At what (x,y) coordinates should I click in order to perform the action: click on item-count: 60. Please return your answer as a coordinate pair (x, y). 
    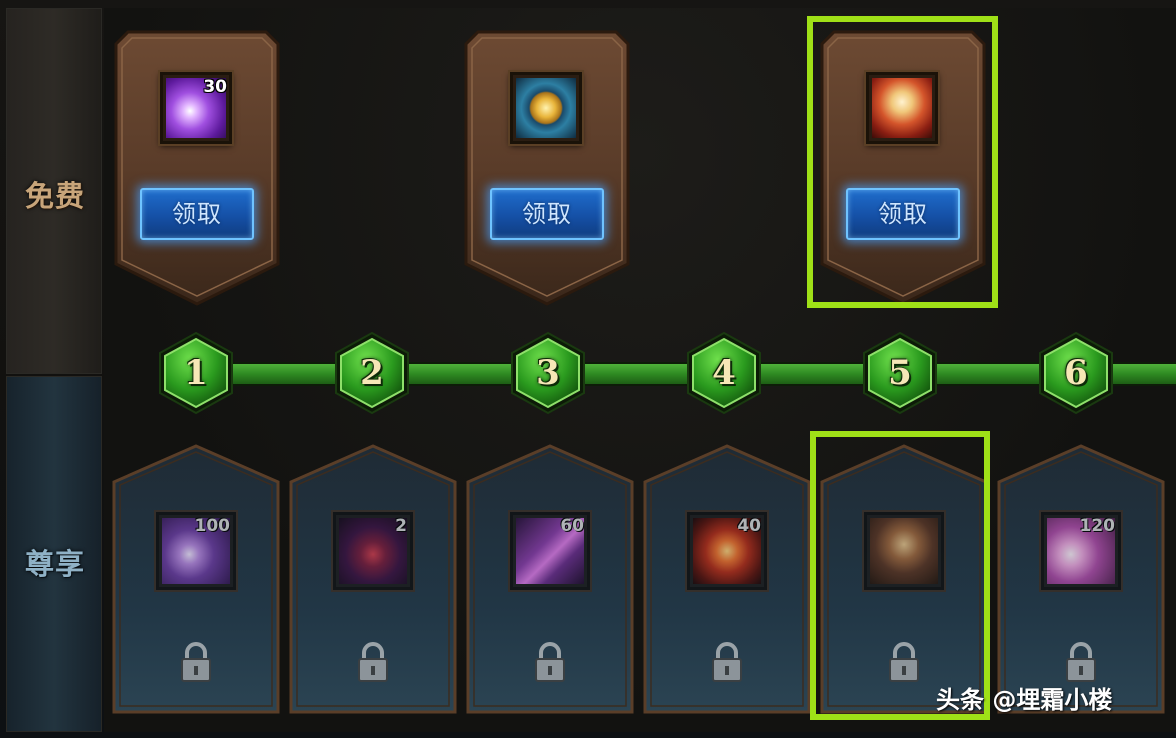
    Looking at the image, I should click on (572, 526).